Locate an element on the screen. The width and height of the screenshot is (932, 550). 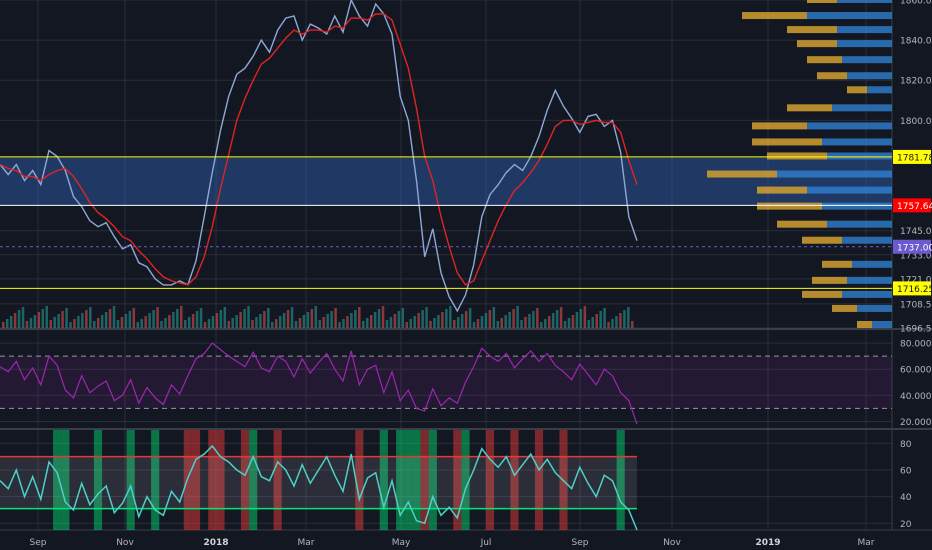
price-axis-tick-label: 1745.00 is located at coordinates (916, 232).